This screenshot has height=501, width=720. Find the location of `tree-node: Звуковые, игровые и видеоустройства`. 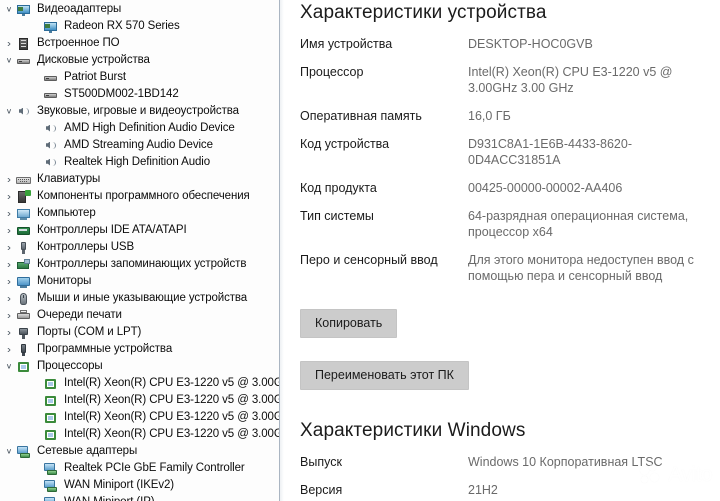

tree-node: Звуковые, игровые и видеоустройства is located at coordinates (139, 111).